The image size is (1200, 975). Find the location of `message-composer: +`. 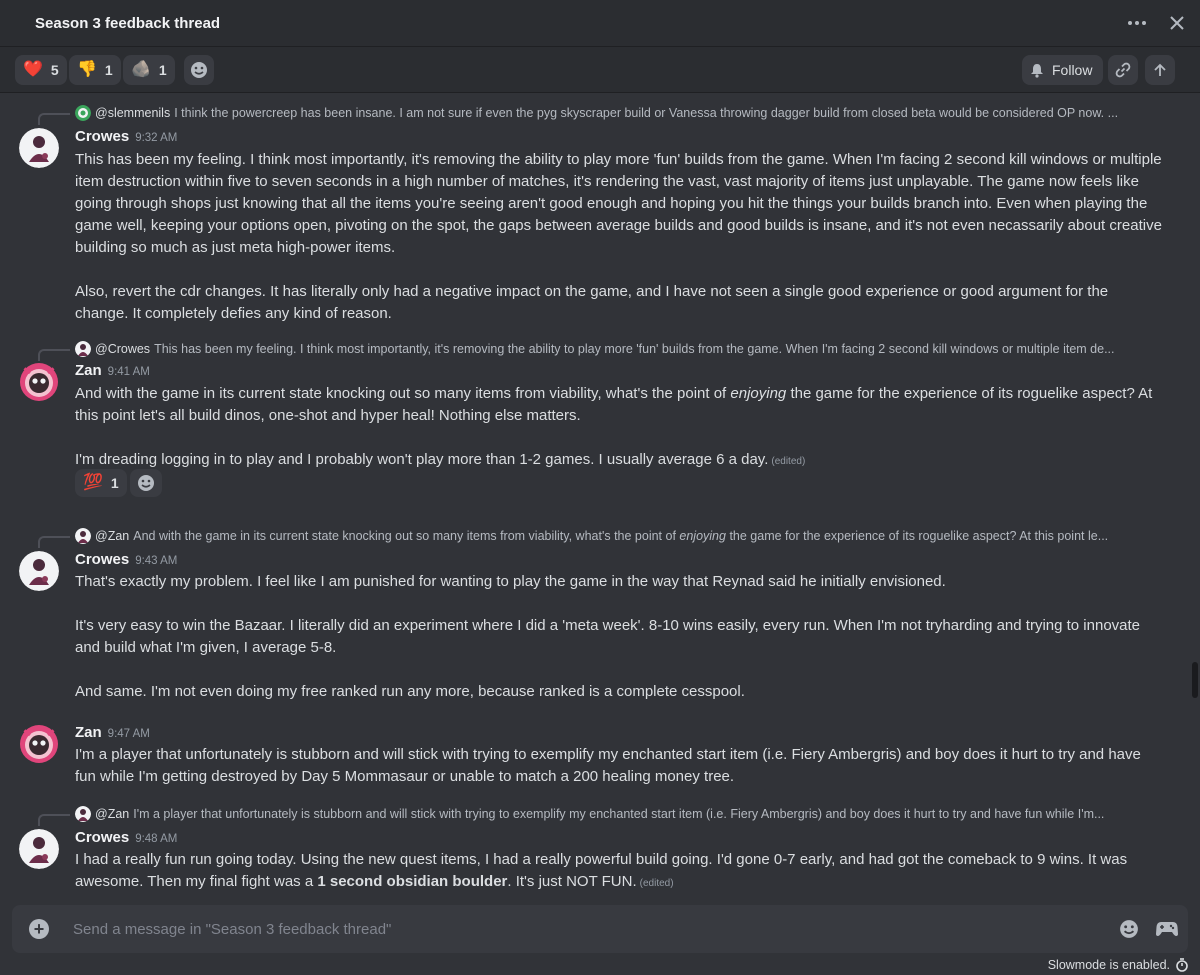

message-composer: + is located at coordinates (600, 929).